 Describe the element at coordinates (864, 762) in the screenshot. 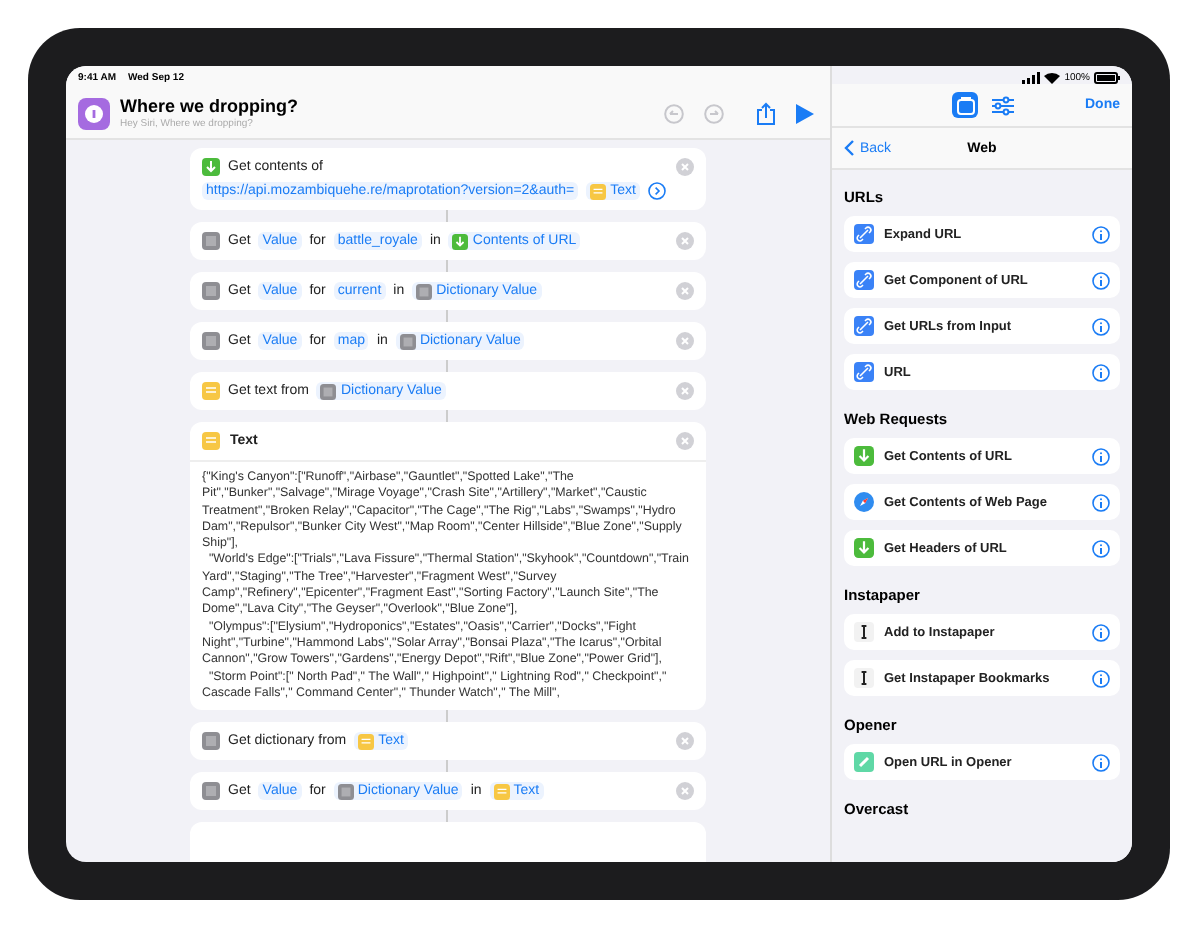

I see `opener-icon` at that location.